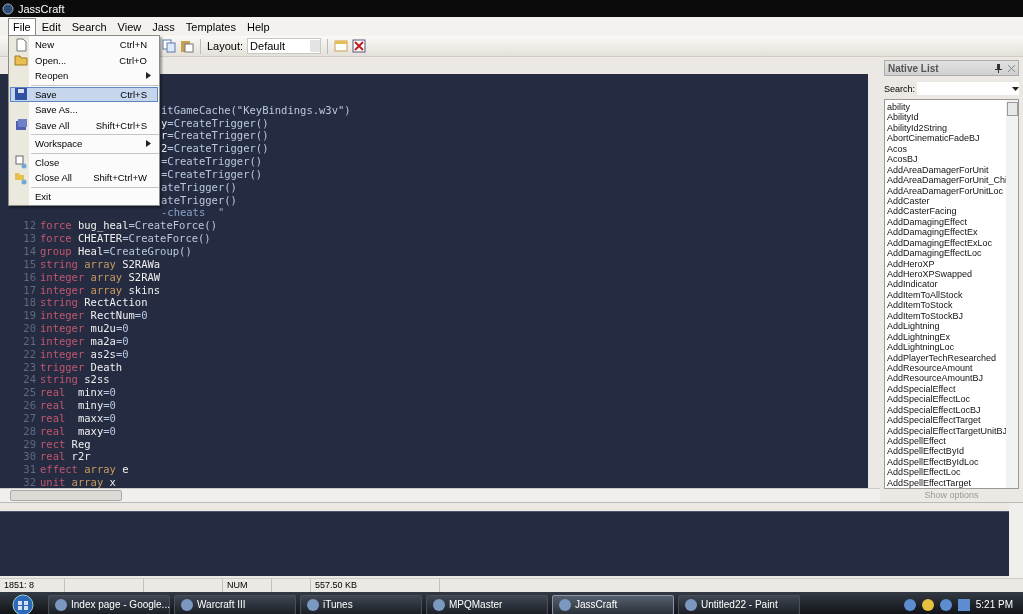  What do you see at coordinates (946, 263) in the screenshot?
I see `list-item: AddHeroXP` at bounding box center [946, 263].